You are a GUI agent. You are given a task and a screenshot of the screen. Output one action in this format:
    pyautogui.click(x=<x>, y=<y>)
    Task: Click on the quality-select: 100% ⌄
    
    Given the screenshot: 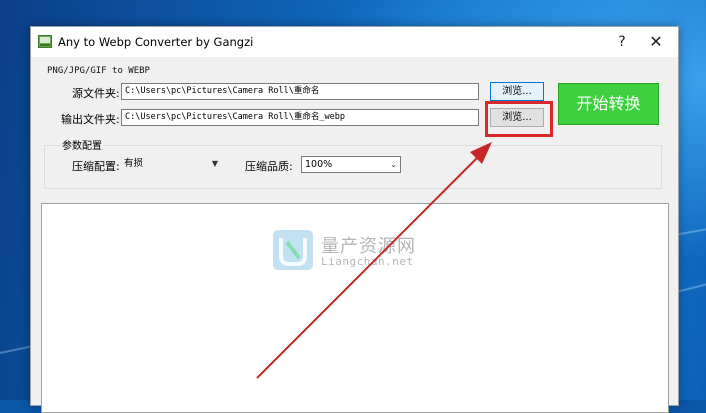 What is the action you would take?
    pyautogui.click(x=351, y=164)
    